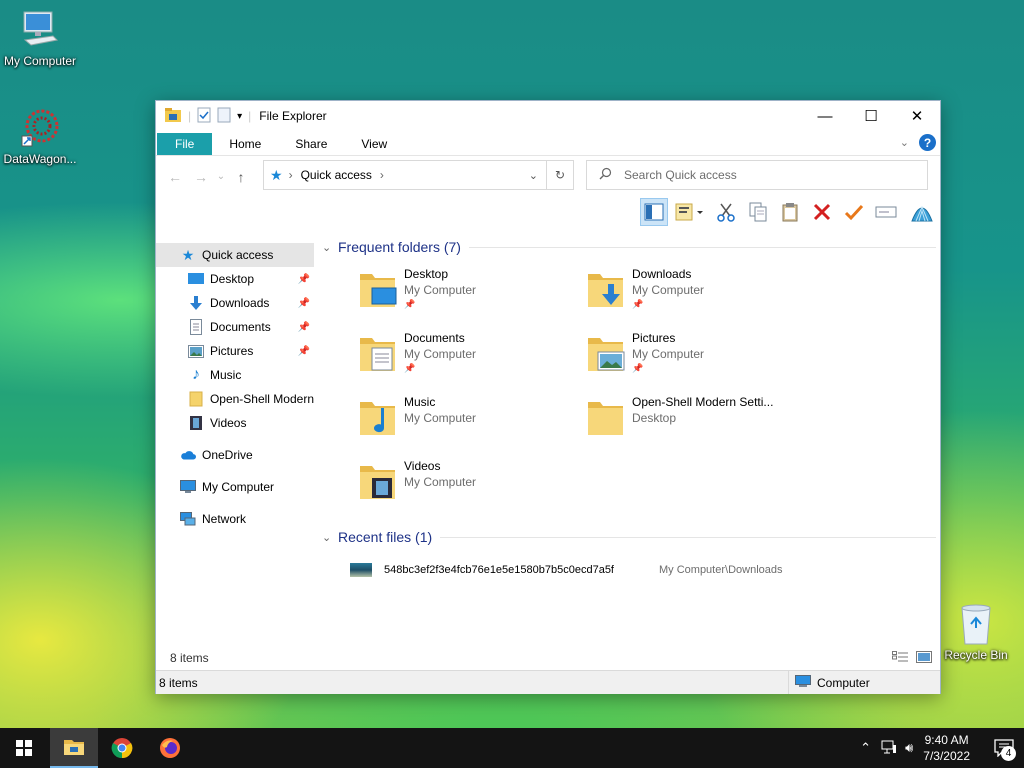 The image size is (1024, 768). What do you see at coordinates (399, 247) in the screenshot?
I see `group-title: Frequent folders (7)` at bounding box center [399, 247].